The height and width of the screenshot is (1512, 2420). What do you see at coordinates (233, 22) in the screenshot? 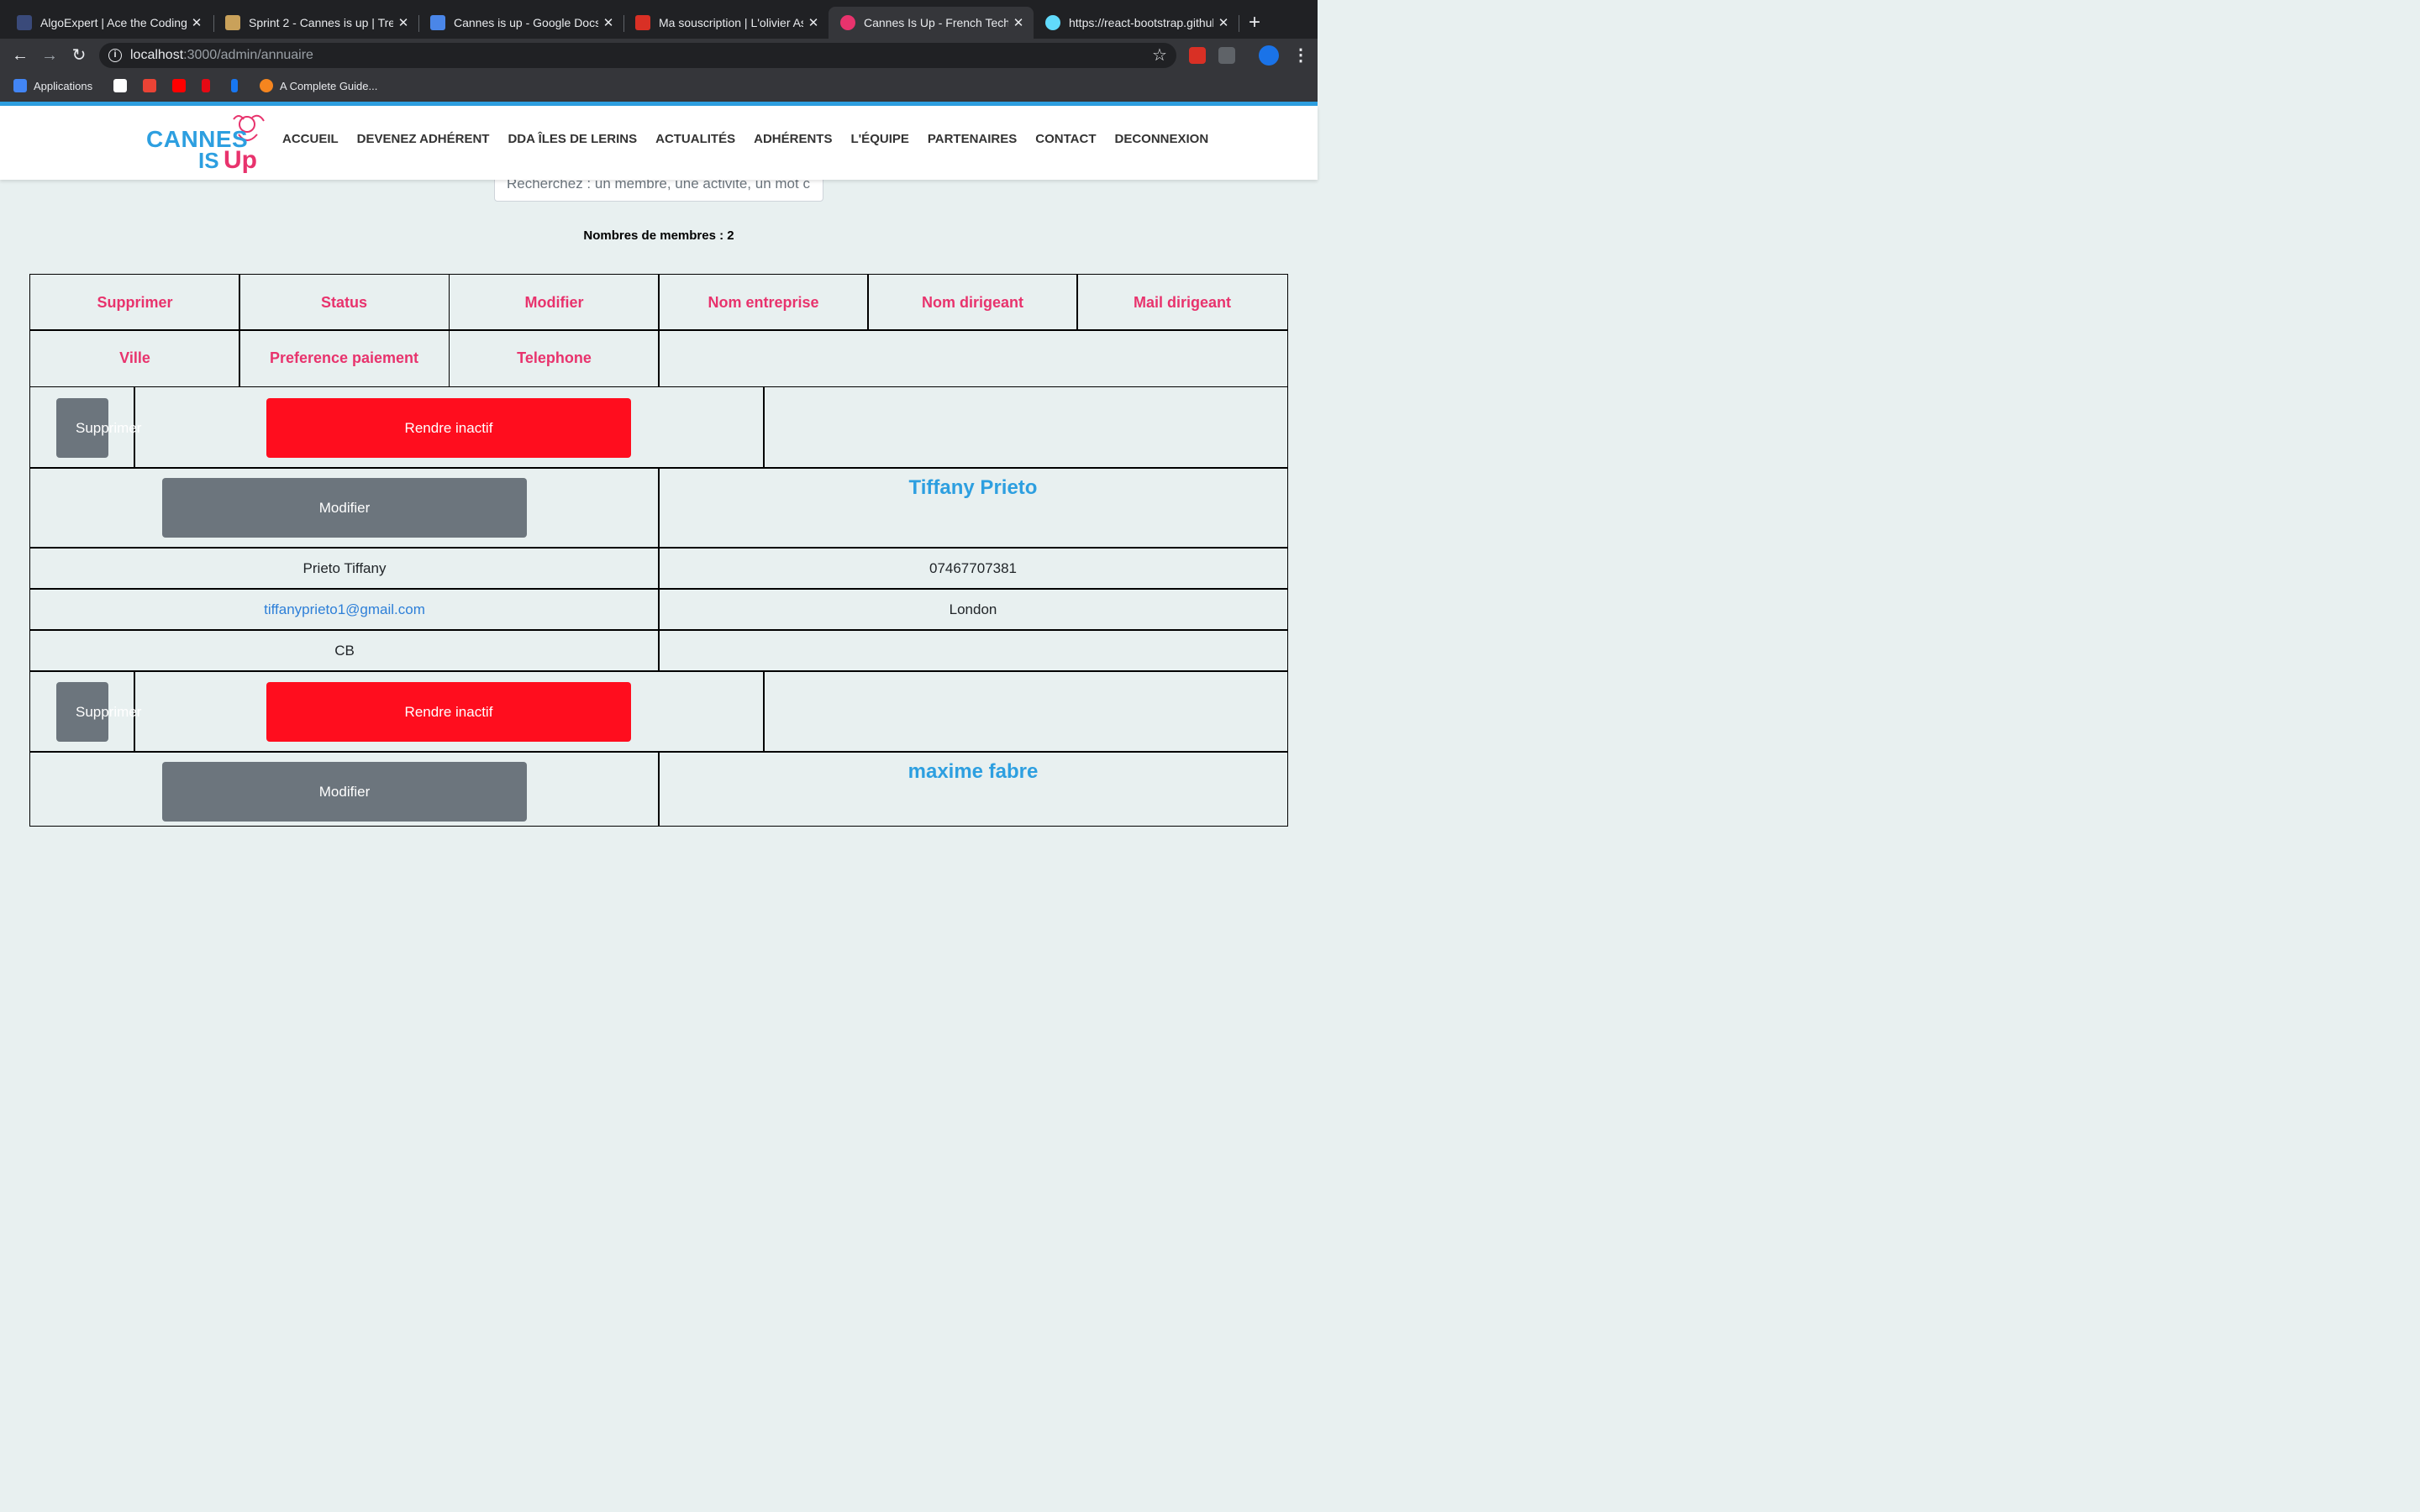
I see `trello-favicon` at bounding box center [233, 22].